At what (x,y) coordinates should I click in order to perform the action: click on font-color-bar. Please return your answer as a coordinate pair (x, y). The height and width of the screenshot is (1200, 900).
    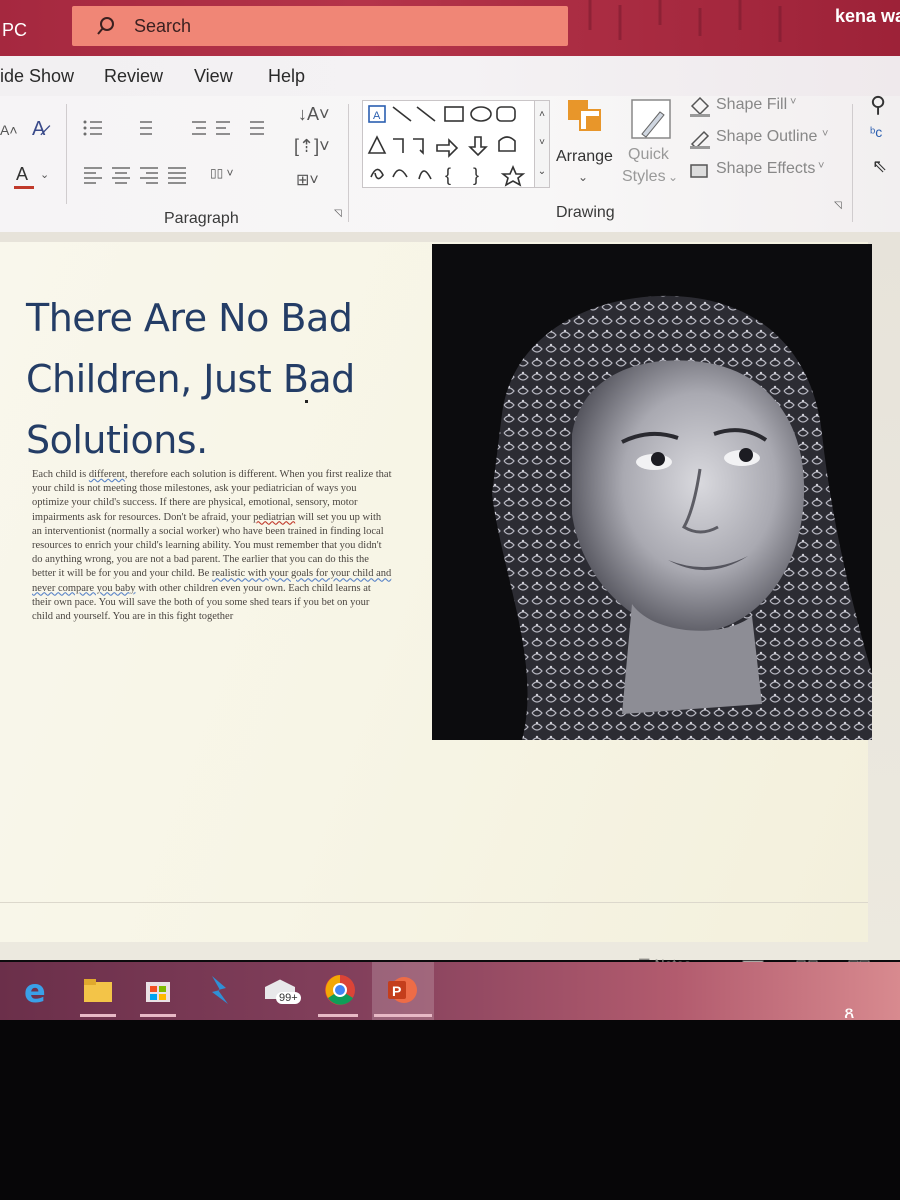
    Looking at the image, I should click on (24, 187).